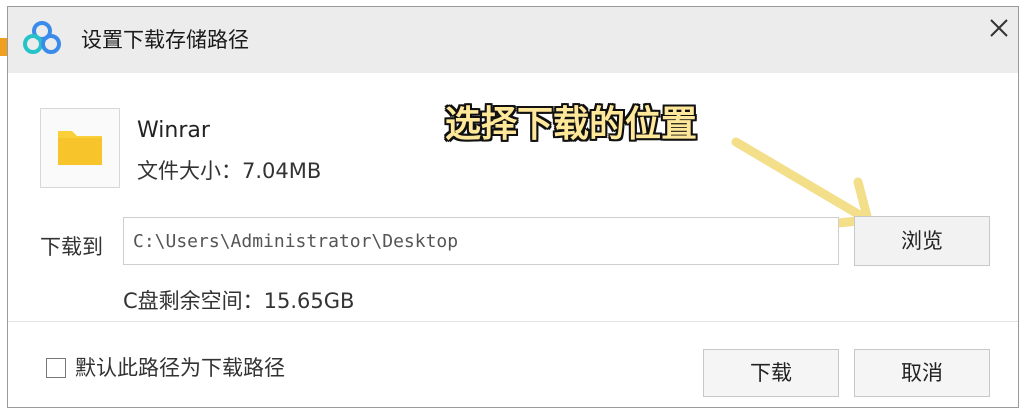  Describe the element at coordinates (173, 130) in the screenshot. I see `file-name: Winrar` at that location.